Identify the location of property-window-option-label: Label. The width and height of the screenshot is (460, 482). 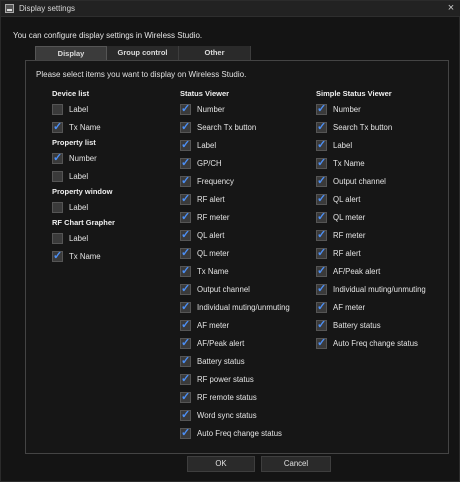
(112, 207).